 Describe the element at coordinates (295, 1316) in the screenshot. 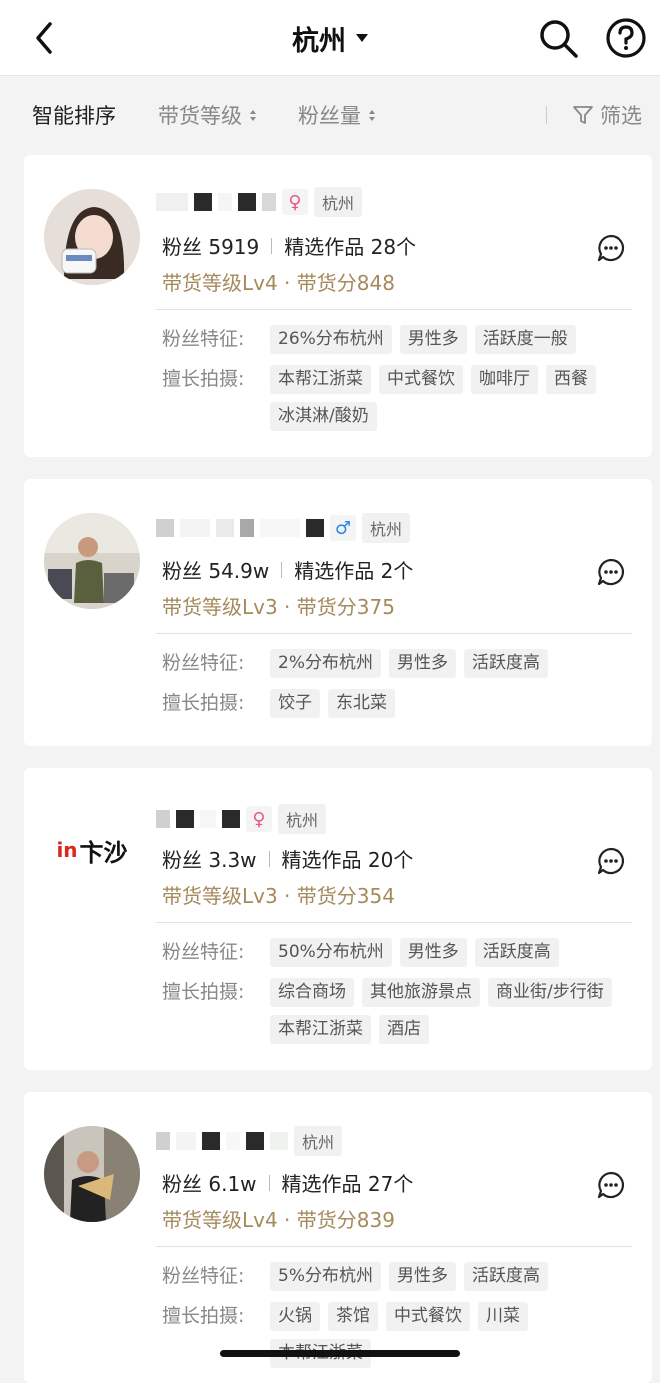

I see `skill-tag: 火锅` at that location.